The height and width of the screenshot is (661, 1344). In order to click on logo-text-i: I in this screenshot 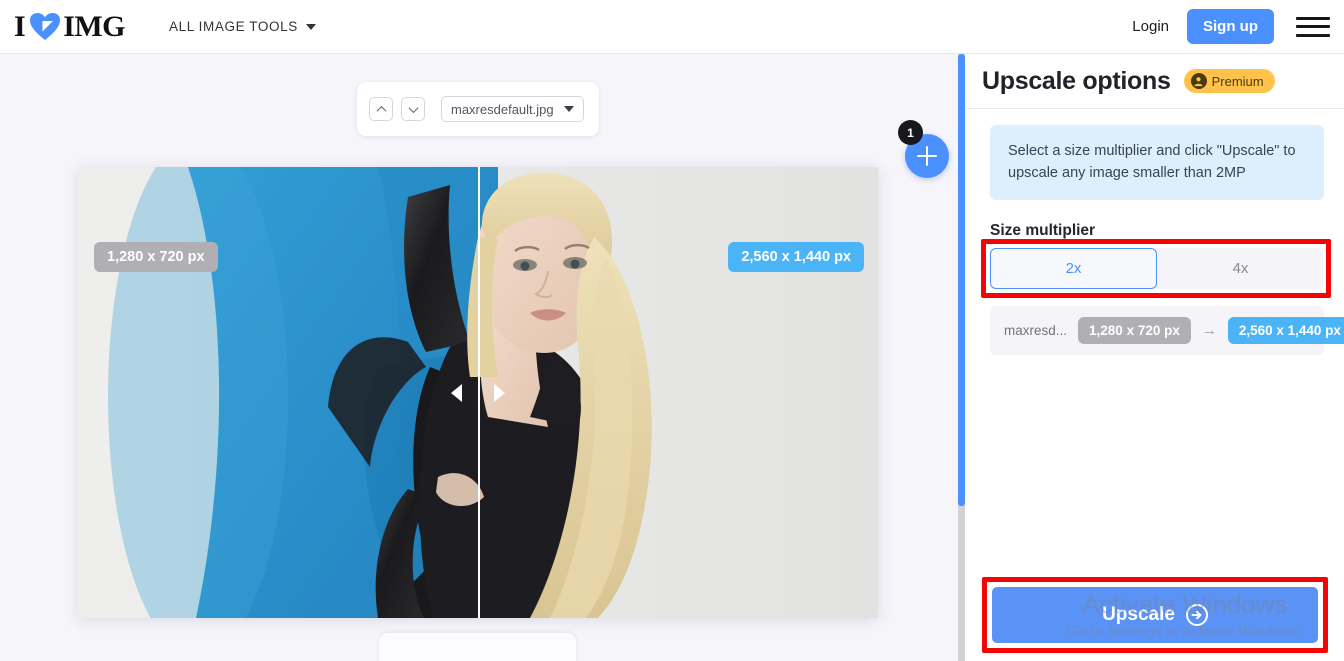, I will do `click(20, 26)`.